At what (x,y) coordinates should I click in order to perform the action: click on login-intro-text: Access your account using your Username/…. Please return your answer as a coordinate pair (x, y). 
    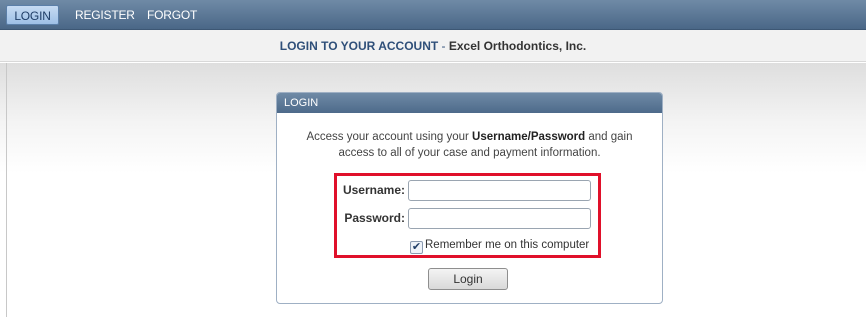
    Looking at the image, I should click on (469, 145).